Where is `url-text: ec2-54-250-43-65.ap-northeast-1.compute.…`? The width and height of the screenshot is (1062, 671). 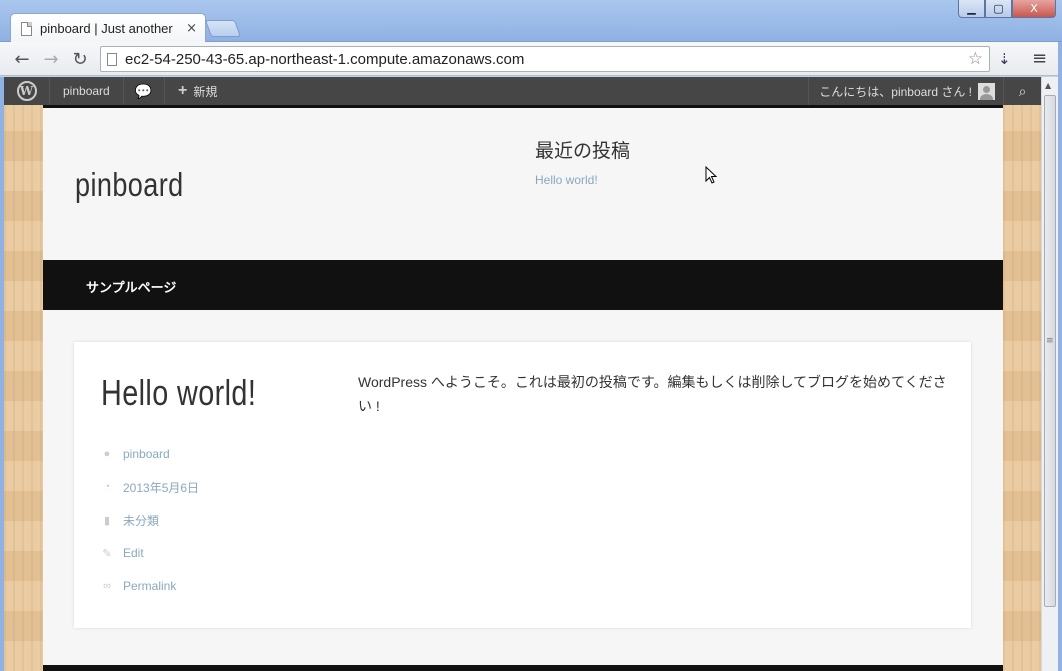 url-text: ec2-54-250-43-65.ap-northeast-1.compute.… is located at coordinates (546, 59).